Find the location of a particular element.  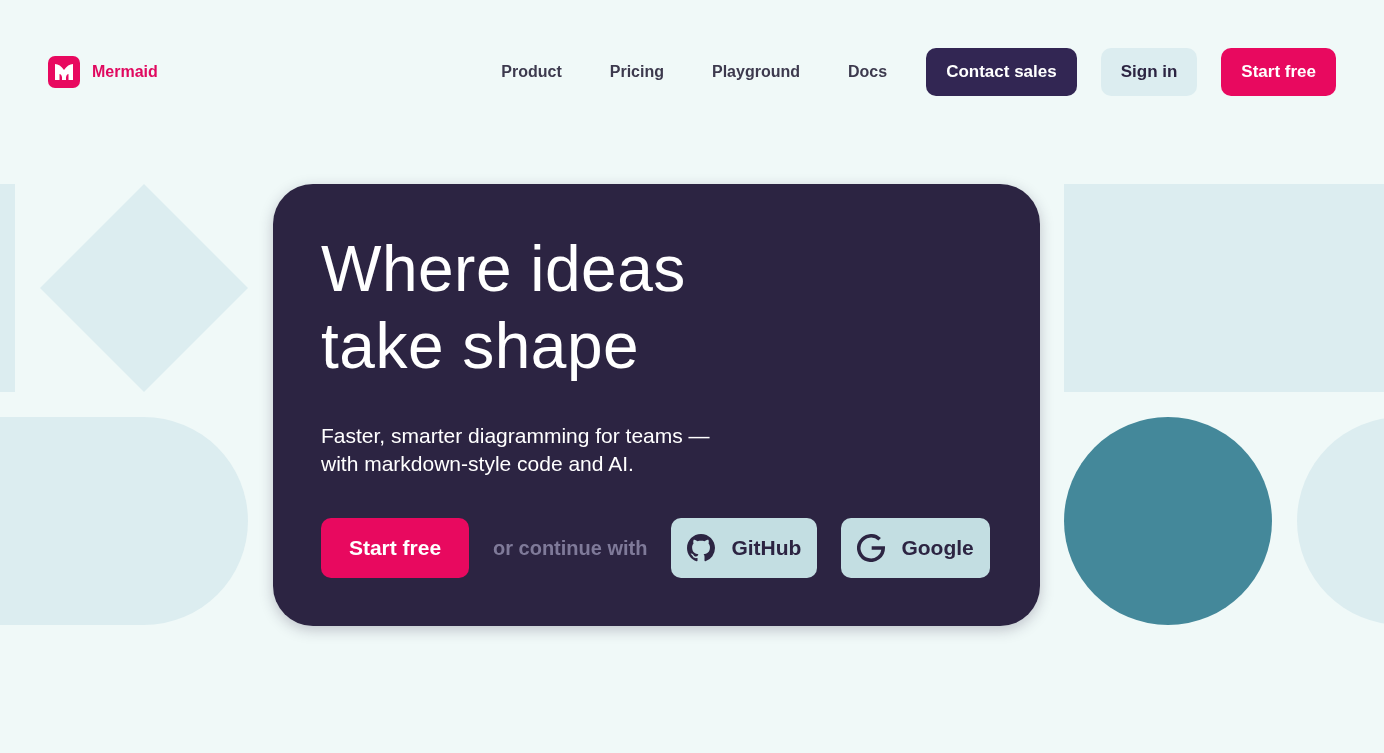

brand-name-link: Mermaid is located at coordinates (125, 72).